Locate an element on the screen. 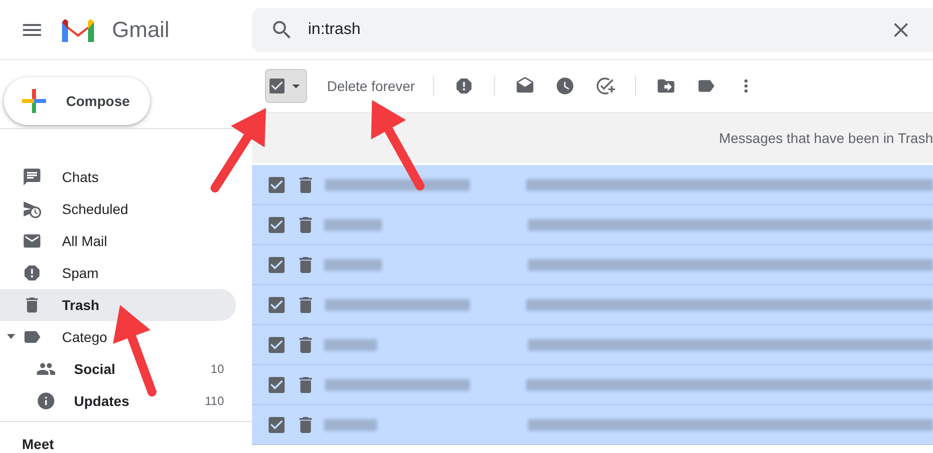  scheduled-send-icon is located at coordinates (32, 209).